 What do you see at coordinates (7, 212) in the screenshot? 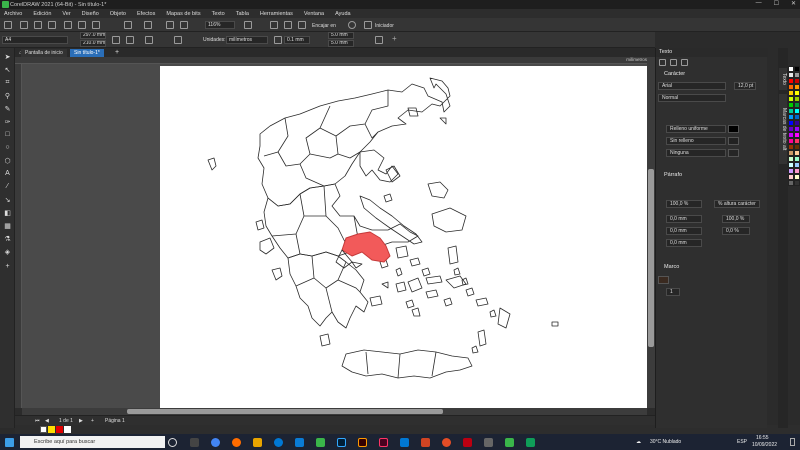
I see `drop-shadow-icon: ◧` at bounding box center [7, 212].